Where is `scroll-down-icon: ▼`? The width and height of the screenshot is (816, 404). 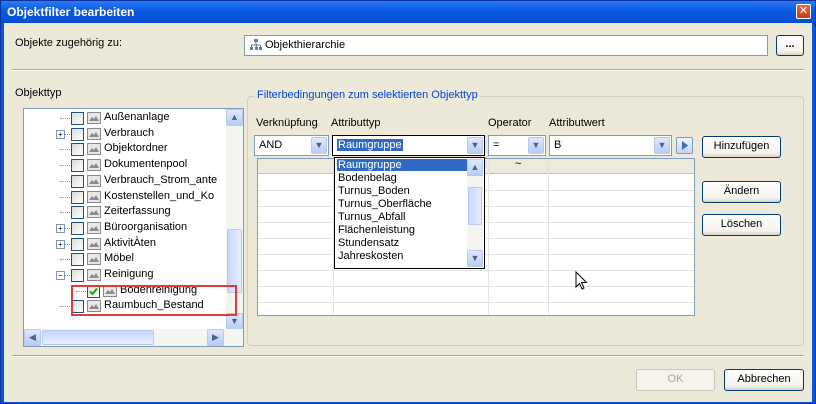
scroll-down-icon: ▼ is located at coordinates (475, 258).